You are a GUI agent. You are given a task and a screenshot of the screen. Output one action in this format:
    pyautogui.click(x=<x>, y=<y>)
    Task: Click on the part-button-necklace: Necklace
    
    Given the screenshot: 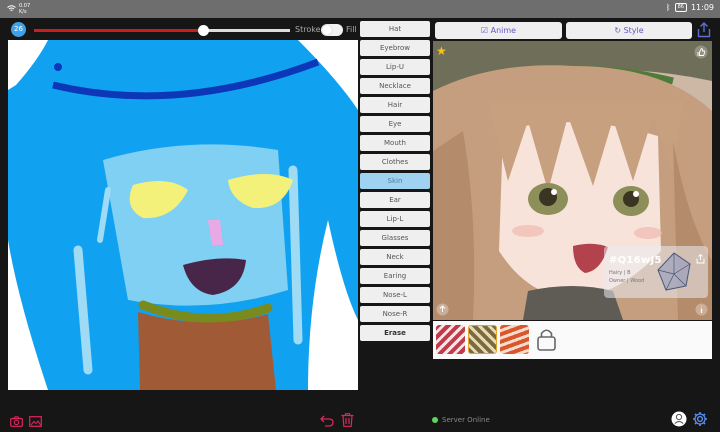 What is the action you would take?
    pyautogui.click(x=395, y=86)
    